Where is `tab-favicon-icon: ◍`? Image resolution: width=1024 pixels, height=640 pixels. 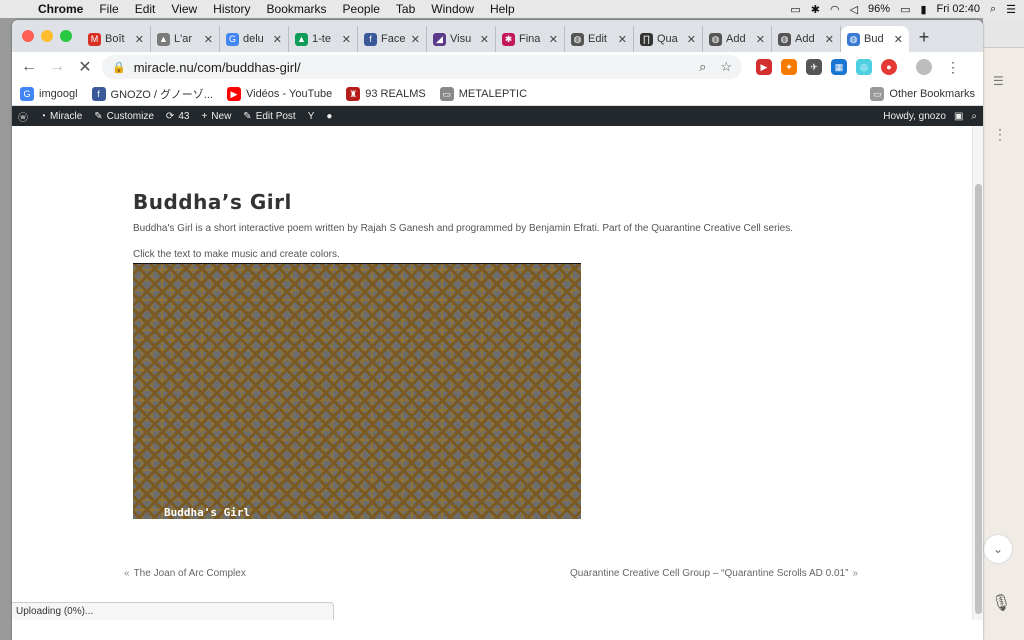 tab-favicon-icon: ◍ is located at coordinates (853, 39).